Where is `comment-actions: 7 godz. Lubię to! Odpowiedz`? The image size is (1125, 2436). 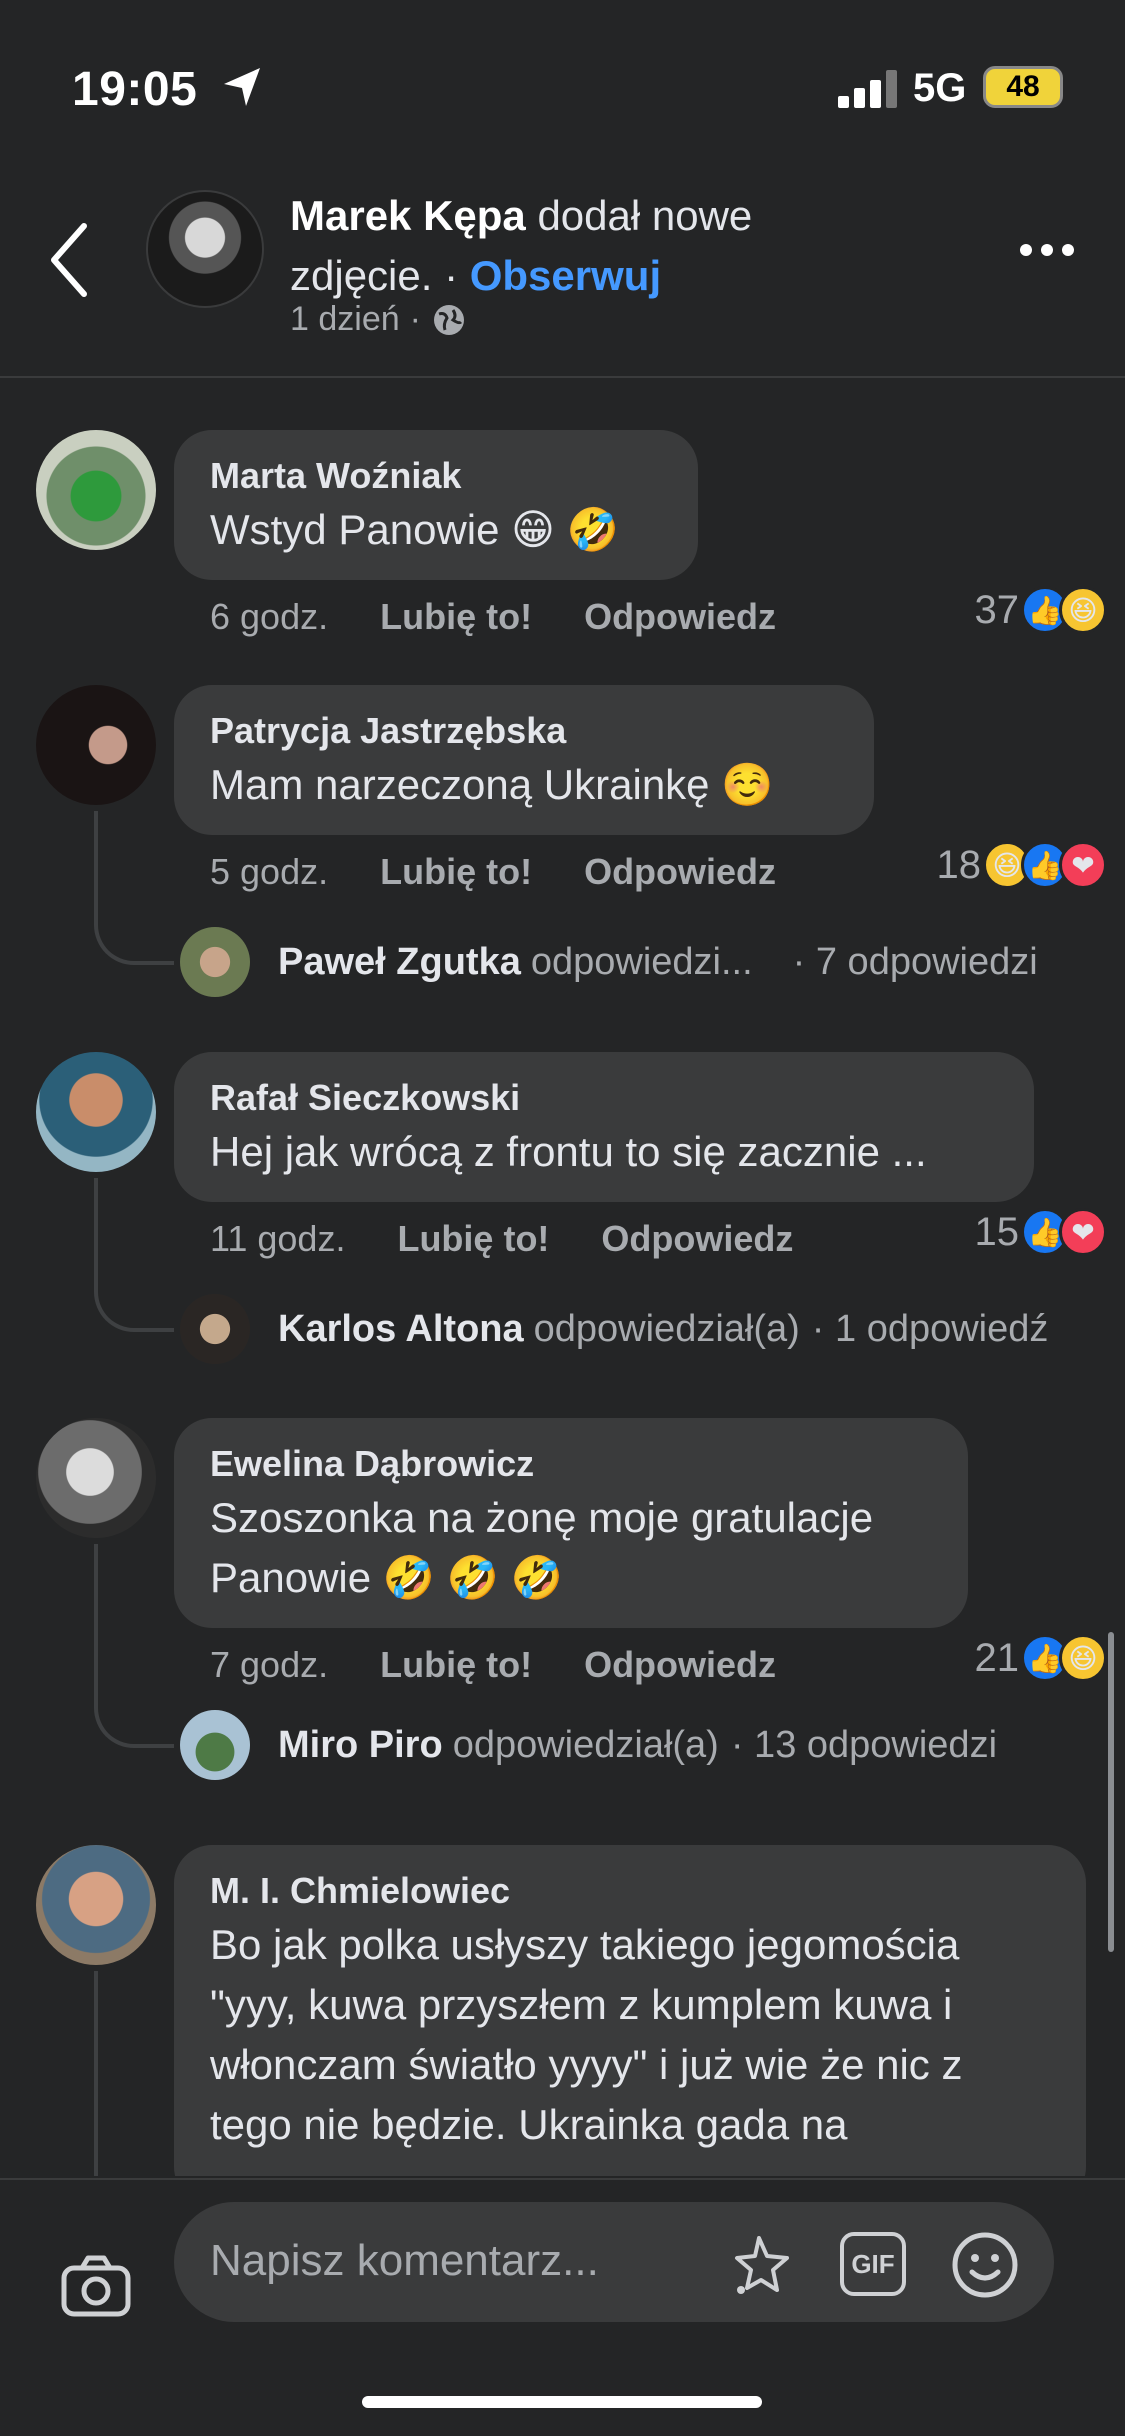 comment-actions: 7 godz. Lubię to! Odpowiedz is located at coordinates (493, 1665).